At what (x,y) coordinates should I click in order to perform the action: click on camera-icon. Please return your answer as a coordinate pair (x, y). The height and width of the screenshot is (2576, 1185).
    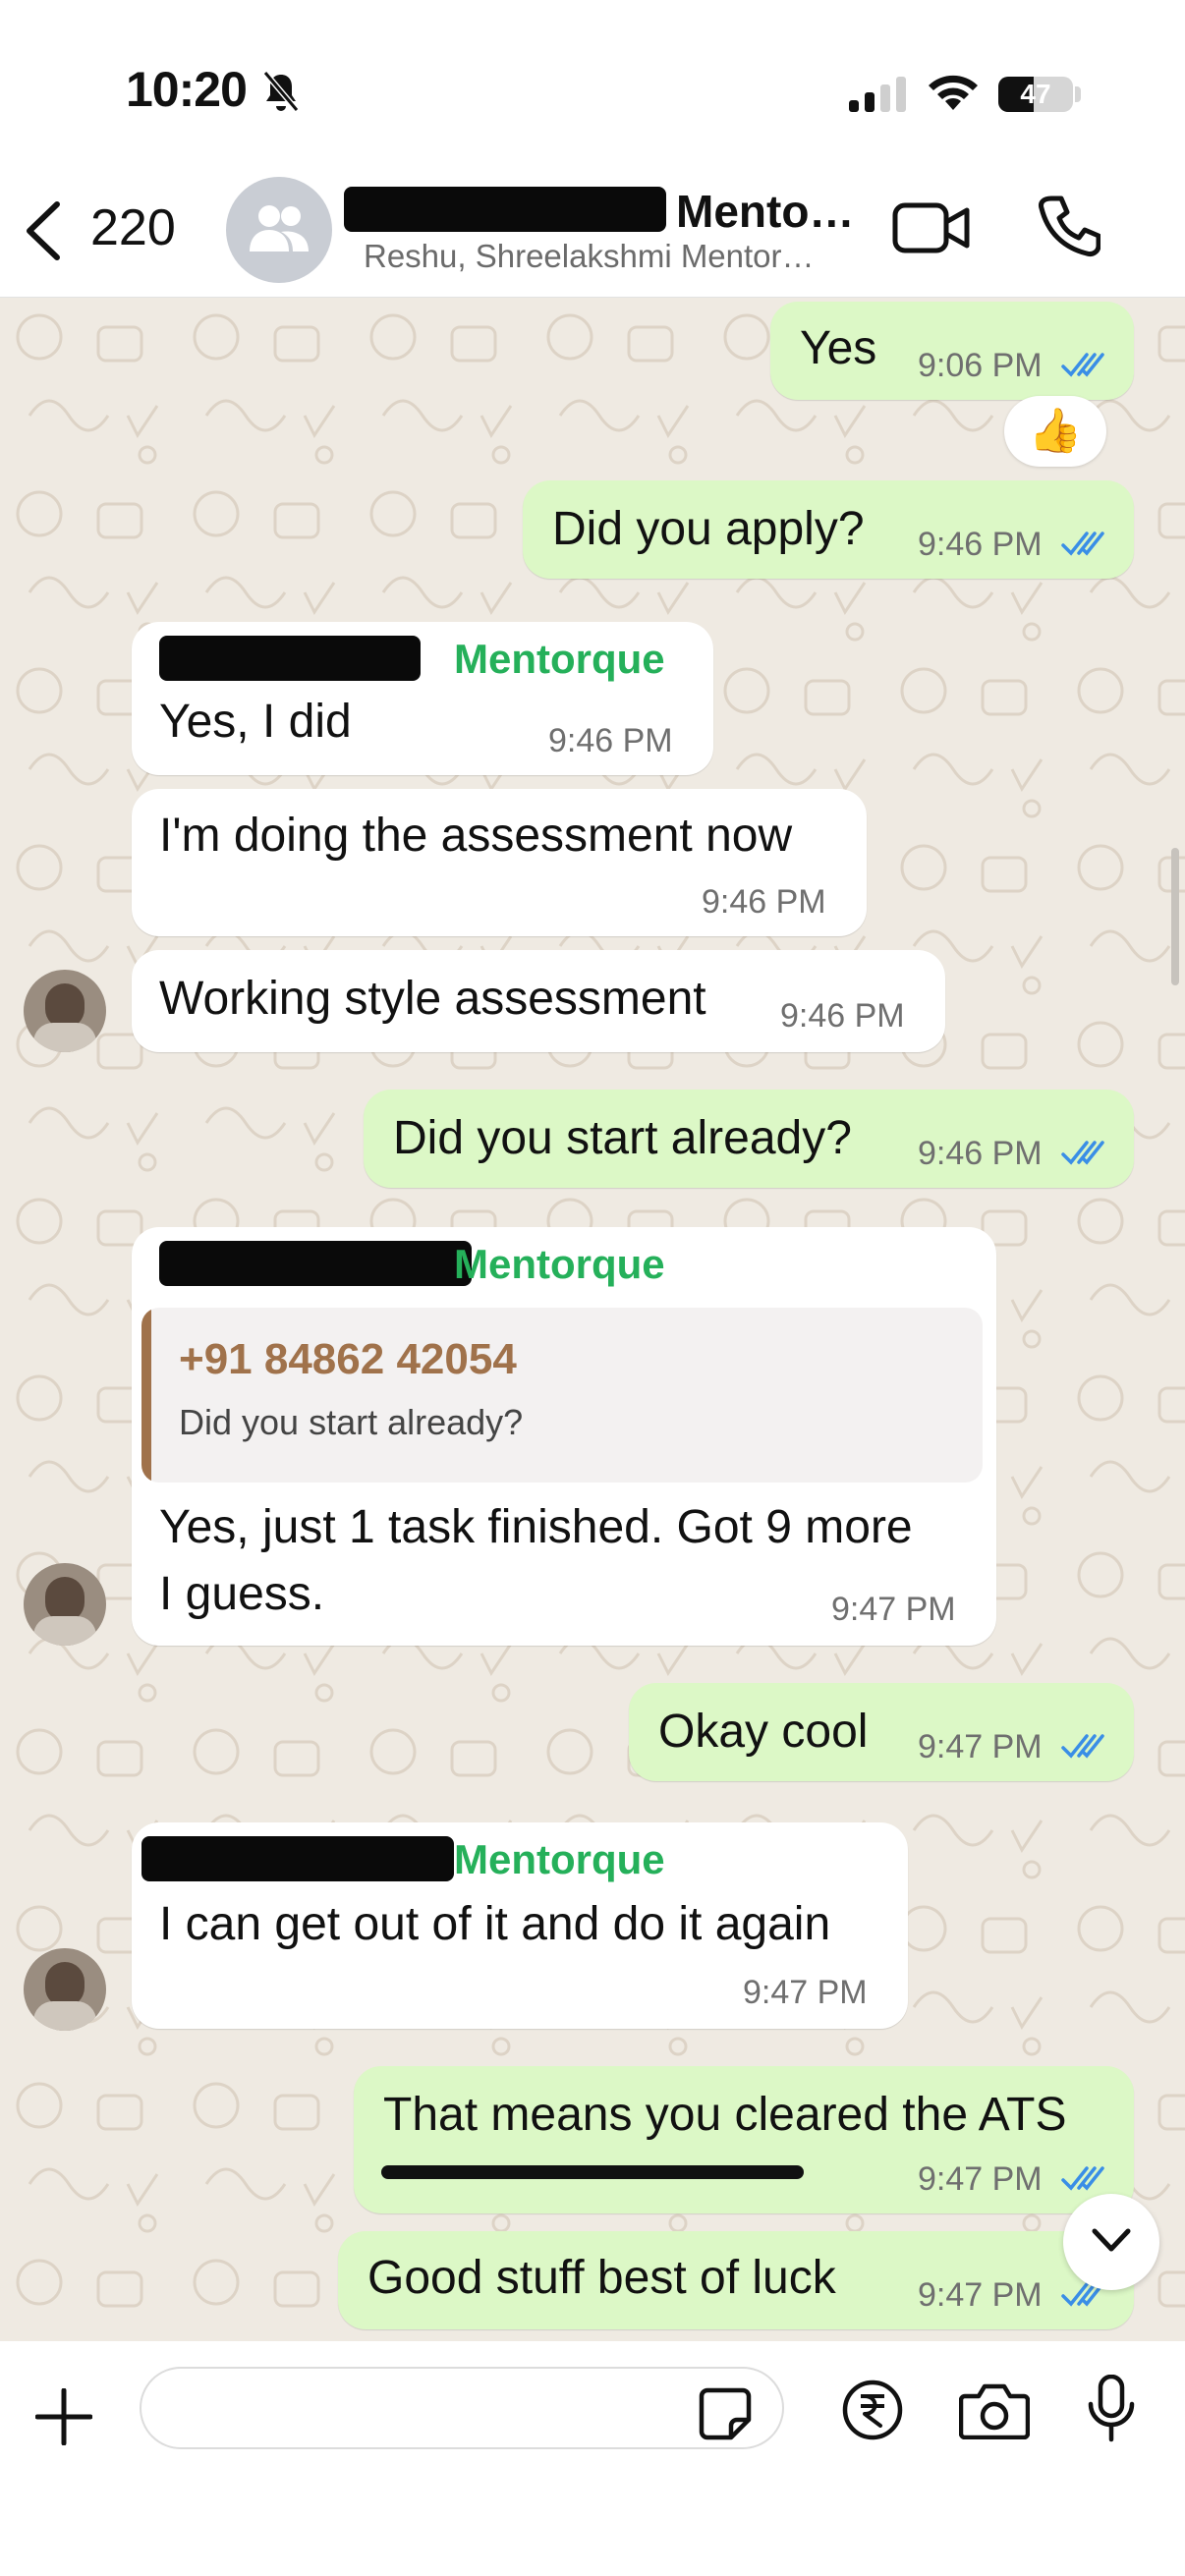
    Looking at the image, I should click on (995, 2410).